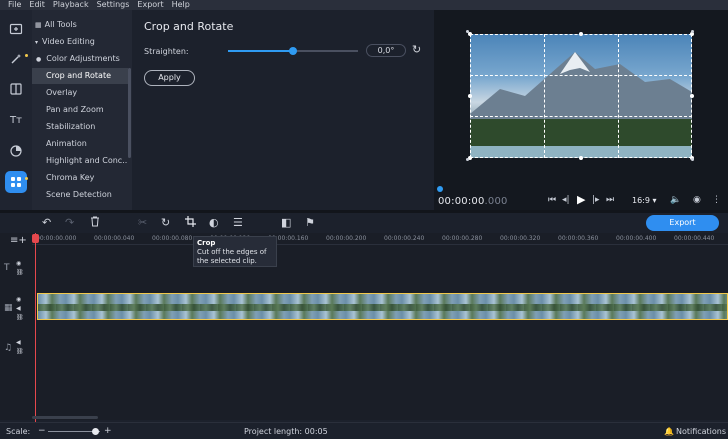 The height and width of the screenshot is (439, 728). I want to click on apply-button: Apply, so click(169, 78).